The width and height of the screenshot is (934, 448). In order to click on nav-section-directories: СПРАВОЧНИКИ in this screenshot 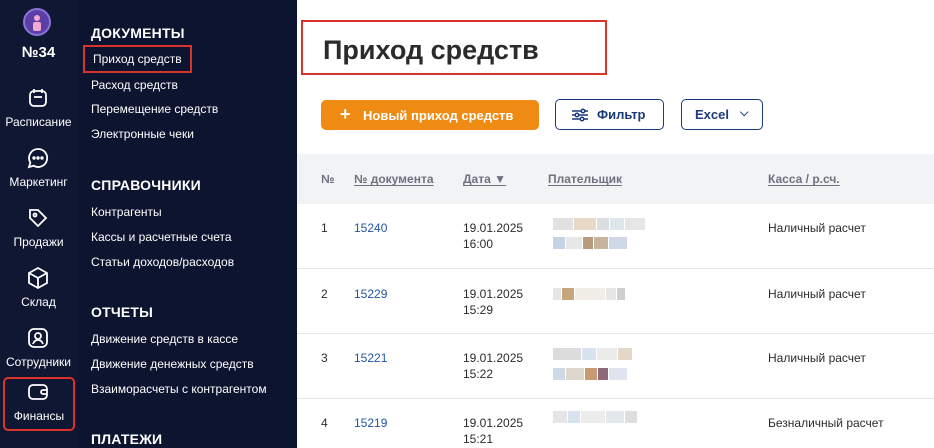, I will do `click(146, 185)`.